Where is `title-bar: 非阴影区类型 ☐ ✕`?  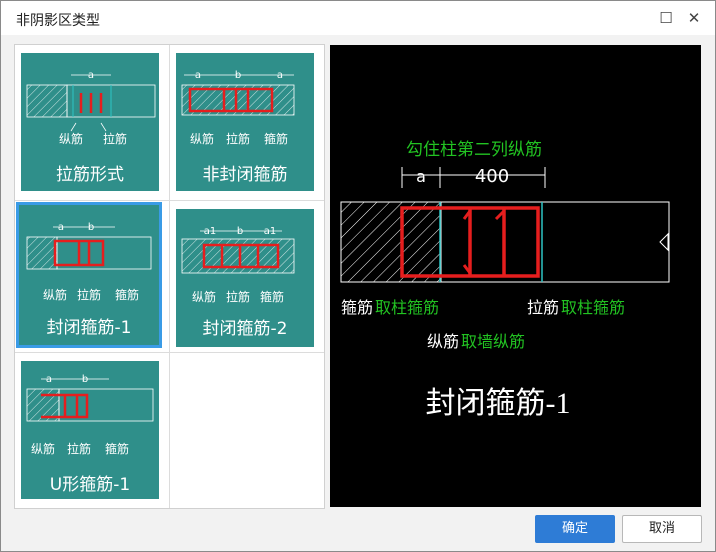 title-bar: 非阴影区类型 ☐ ✕ is located at coordinates (358, 18).